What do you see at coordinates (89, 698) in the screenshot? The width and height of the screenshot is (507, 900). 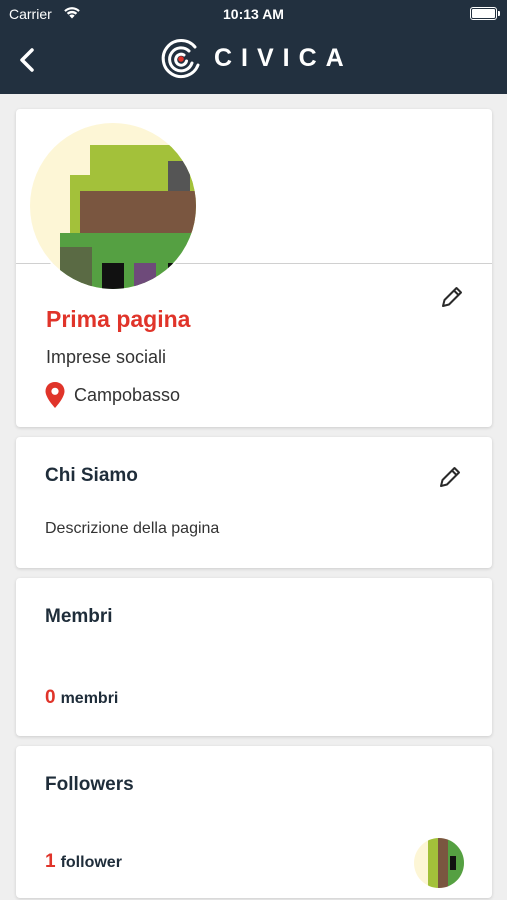 I see `members-count-label: membri` at bounding box center [89, 698].